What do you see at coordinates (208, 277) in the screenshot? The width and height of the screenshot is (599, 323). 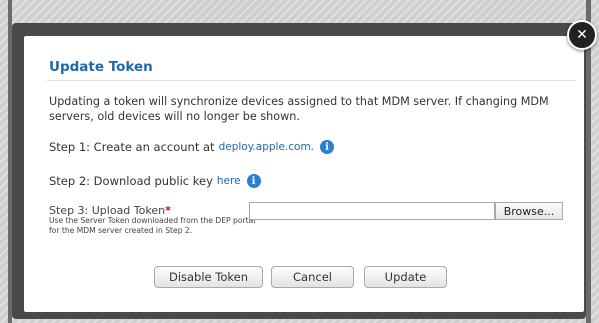 I see `disable-token-button: Disable Token` at bounding box center [208, 277].